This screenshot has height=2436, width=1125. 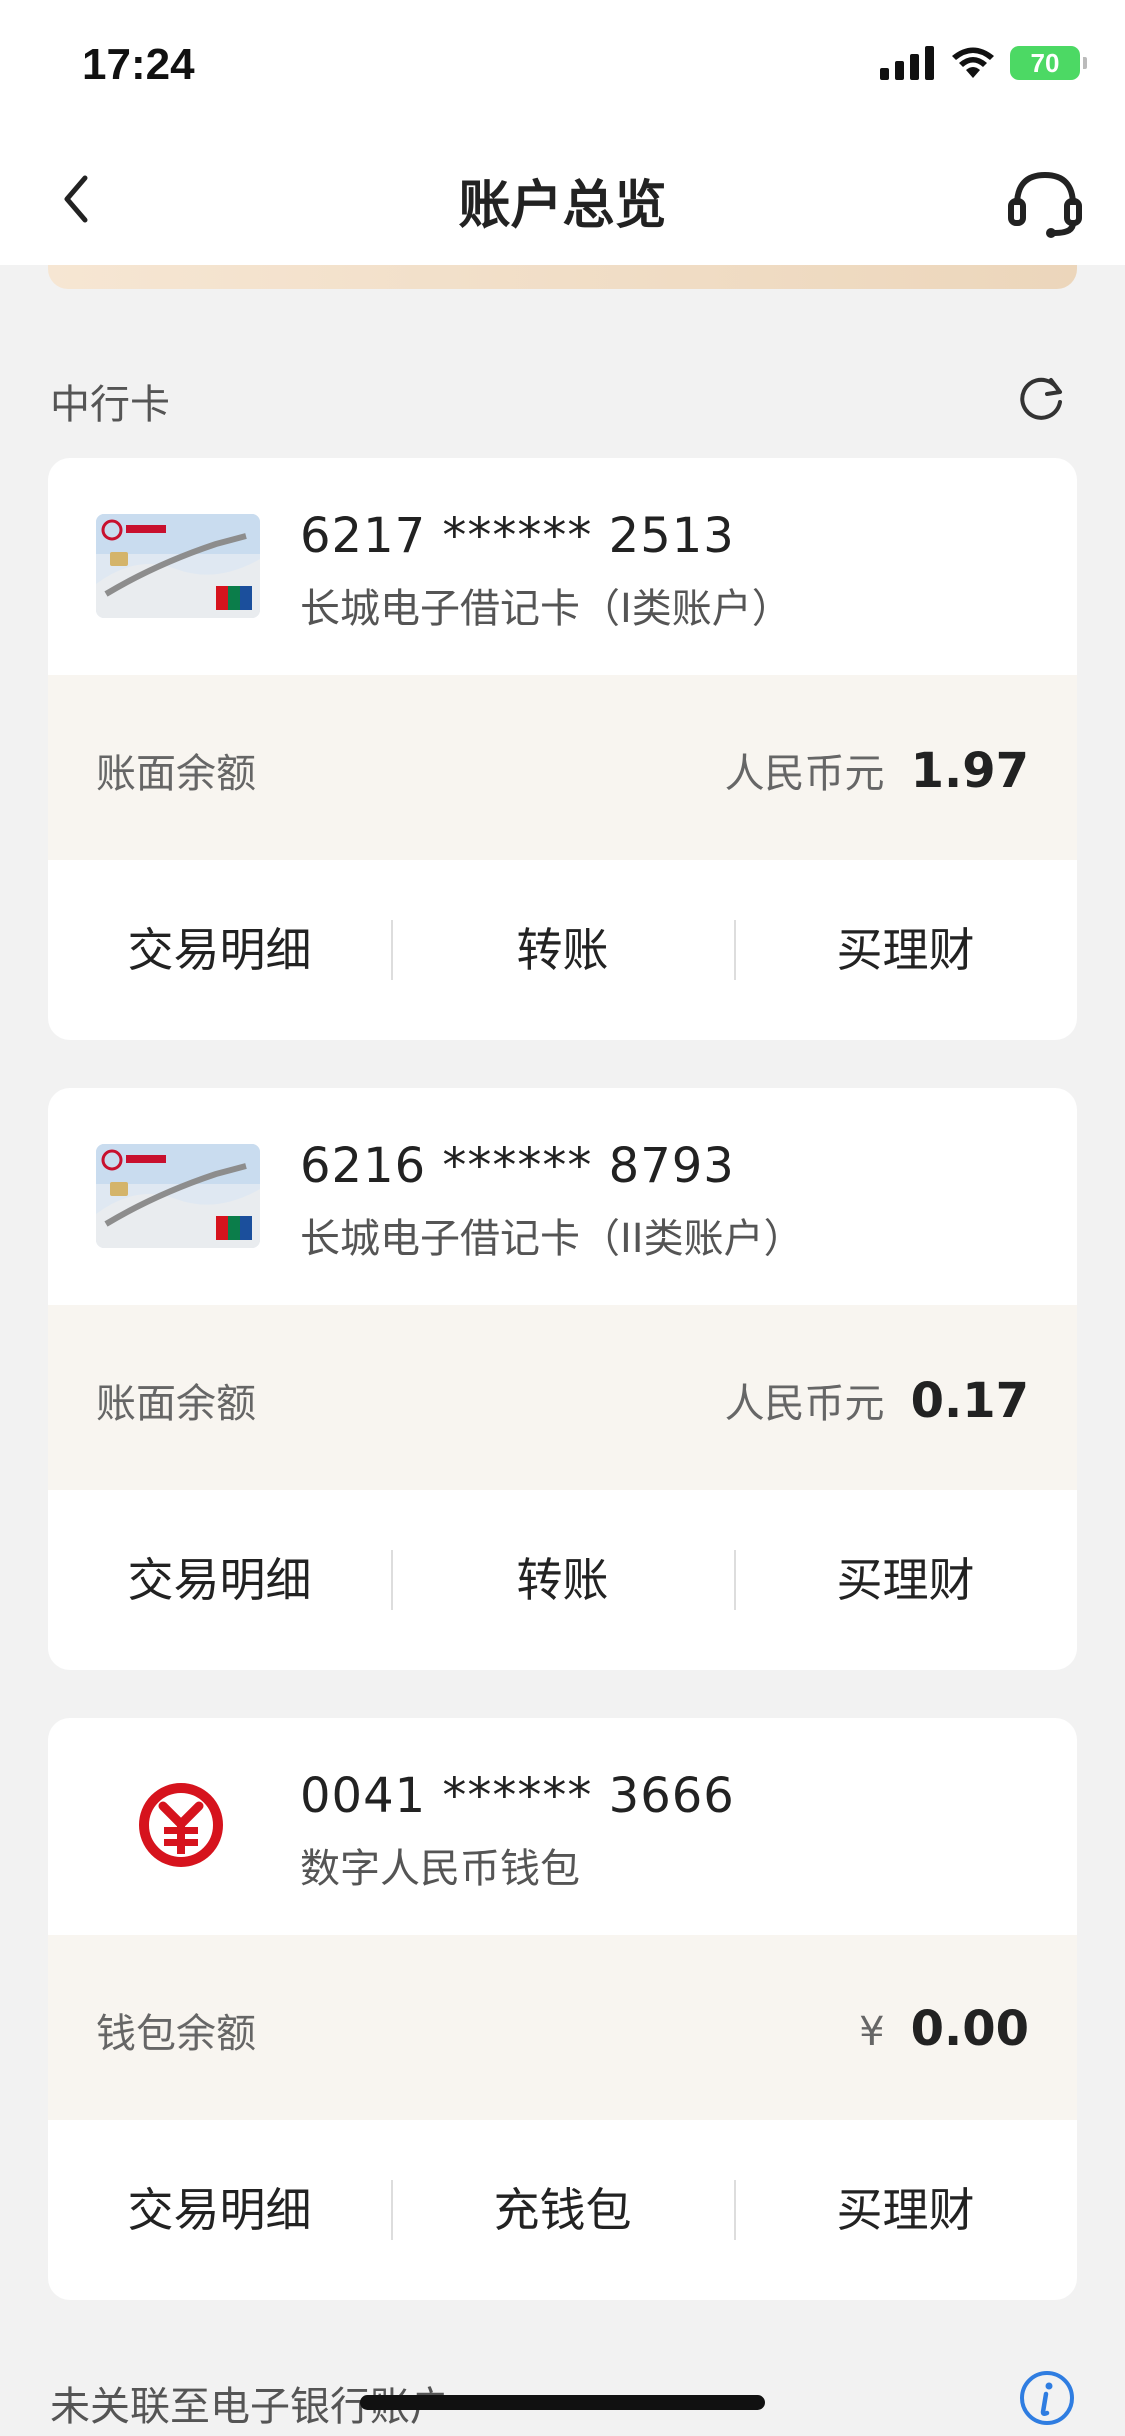 I want to click on headset-icon, so click(x=1045, y=204).